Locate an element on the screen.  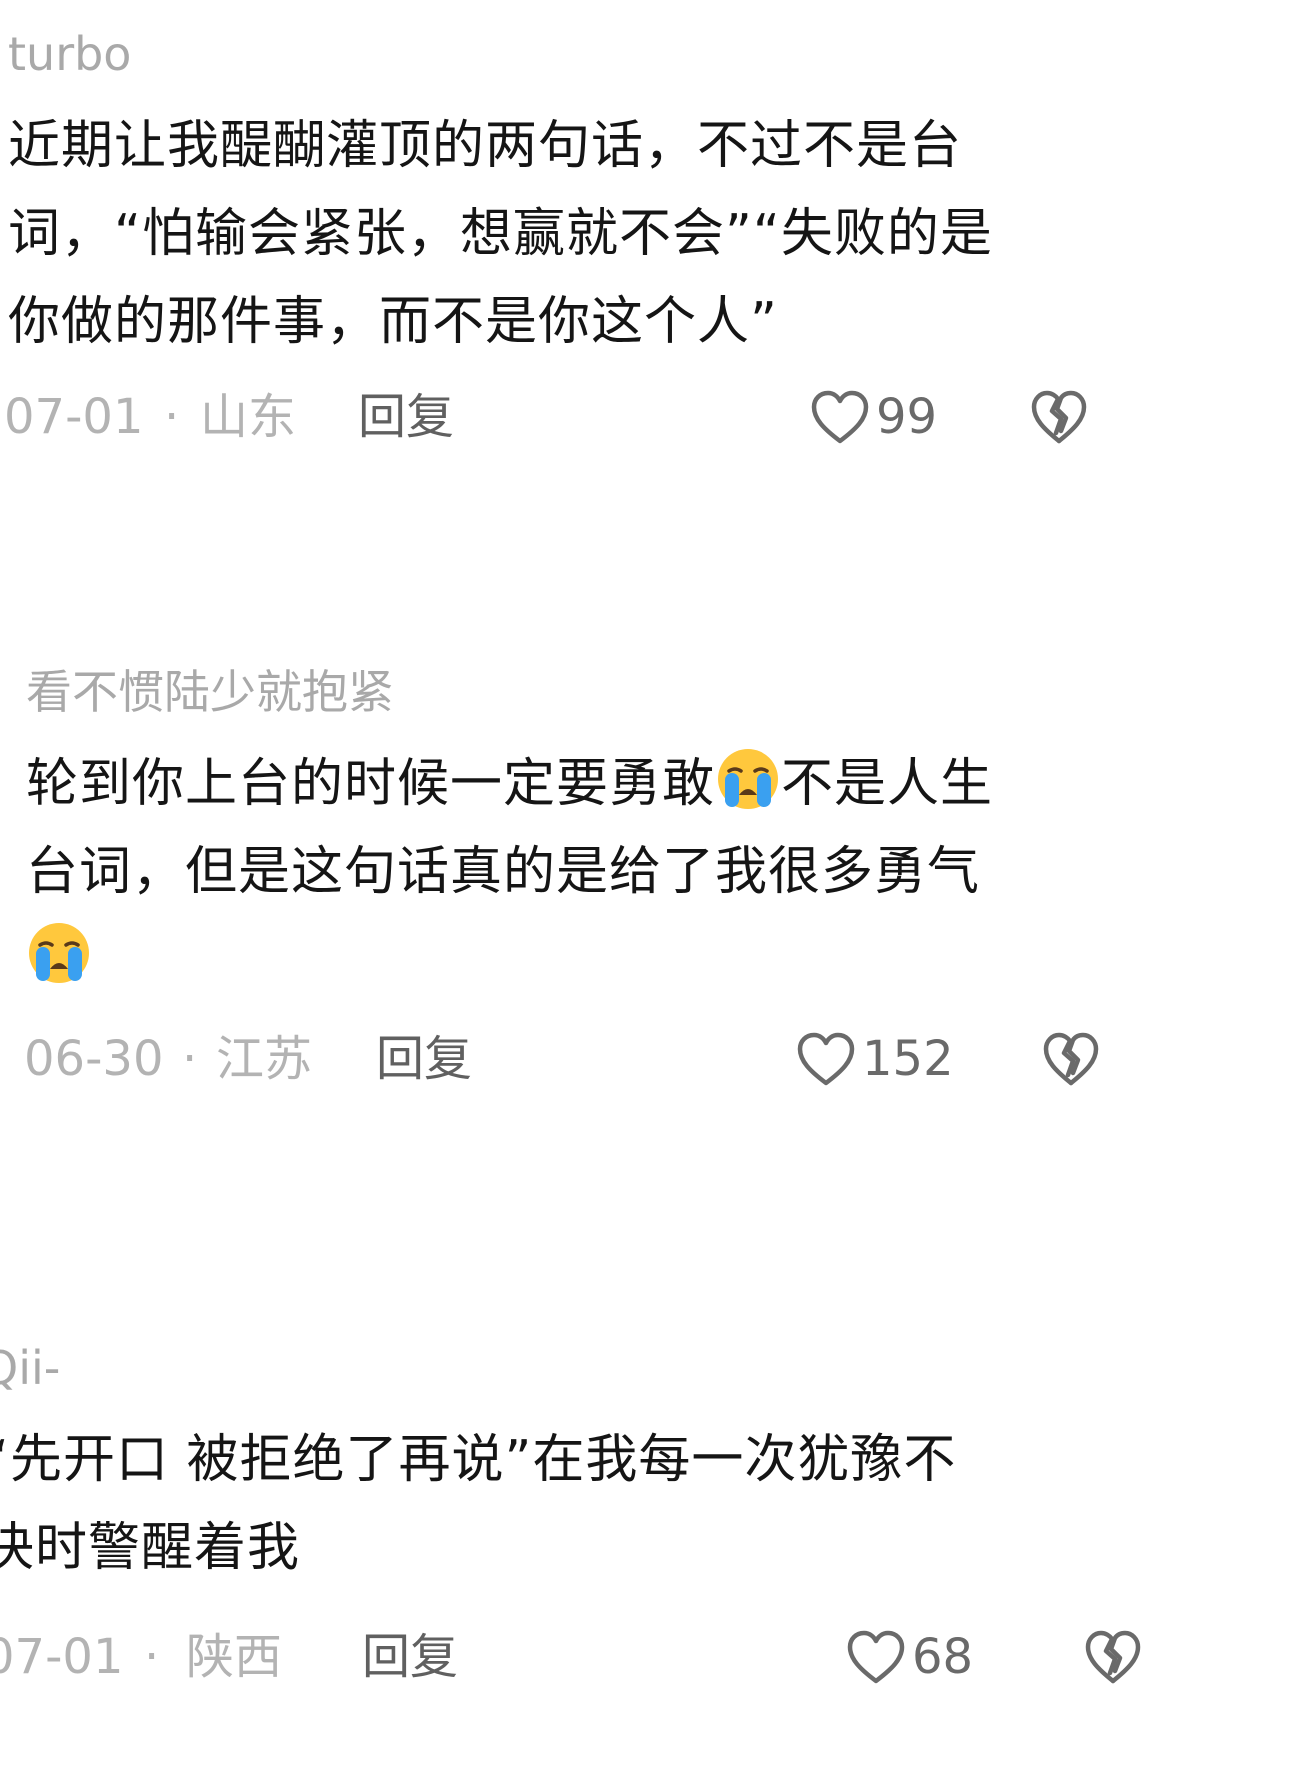
comment-username: turbo is located at coordinates (598, 54).